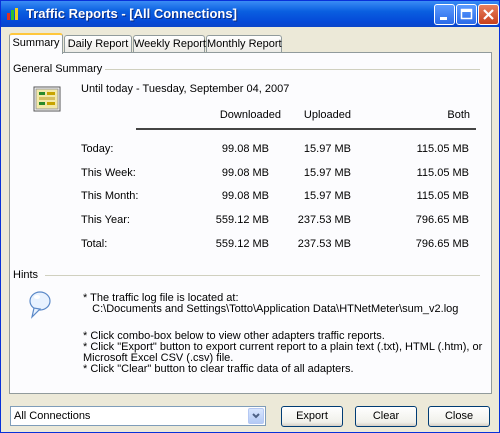 This screenshot has width=500, height=433. Describe the element at coordinates (110, 196) in the screenshot. I see `row-label-this-month: This Month:` at that location.